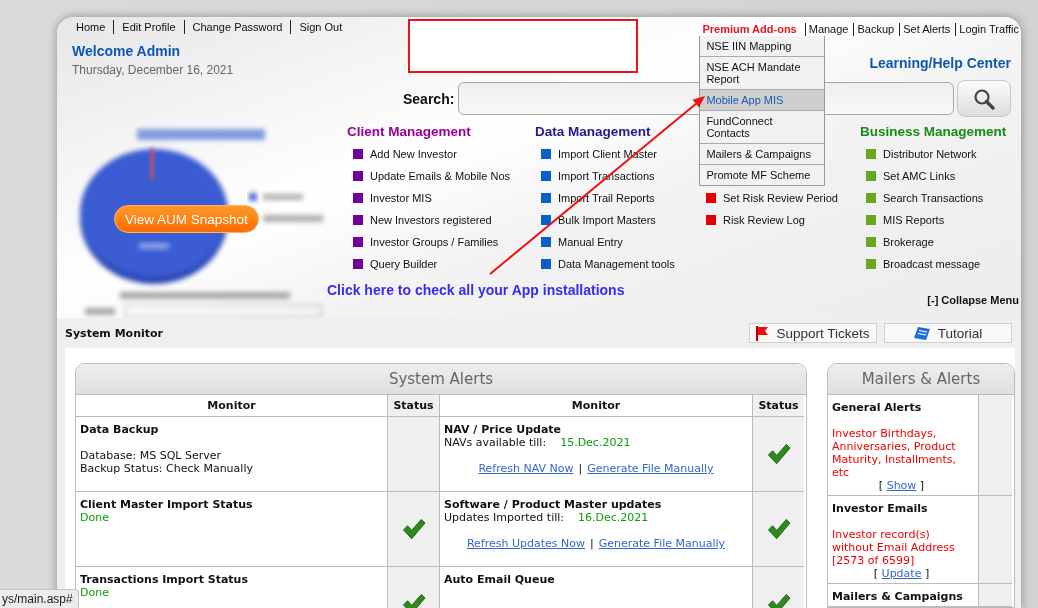  I want to click on menu-item: NSE IIN Mapping, so click(762, 46).